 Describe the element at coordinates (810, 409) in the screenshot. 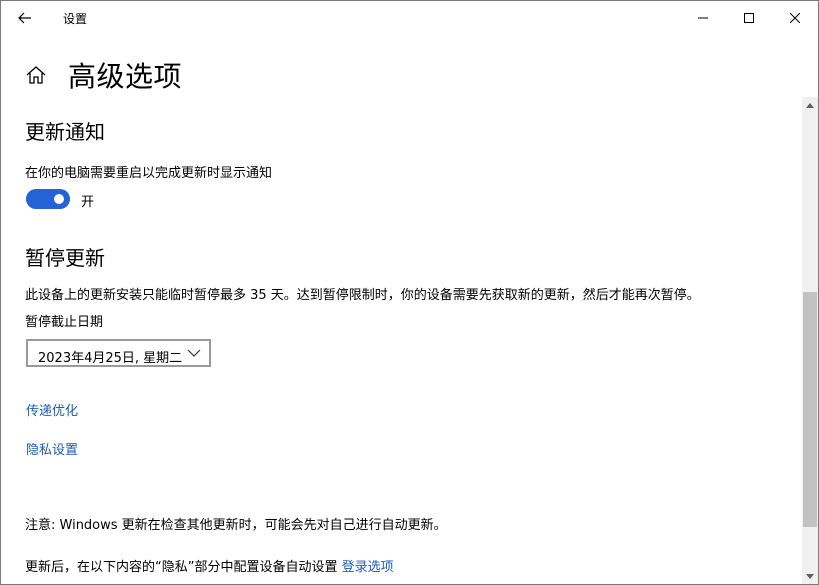

I see `scrollbar-thumb` at that location.